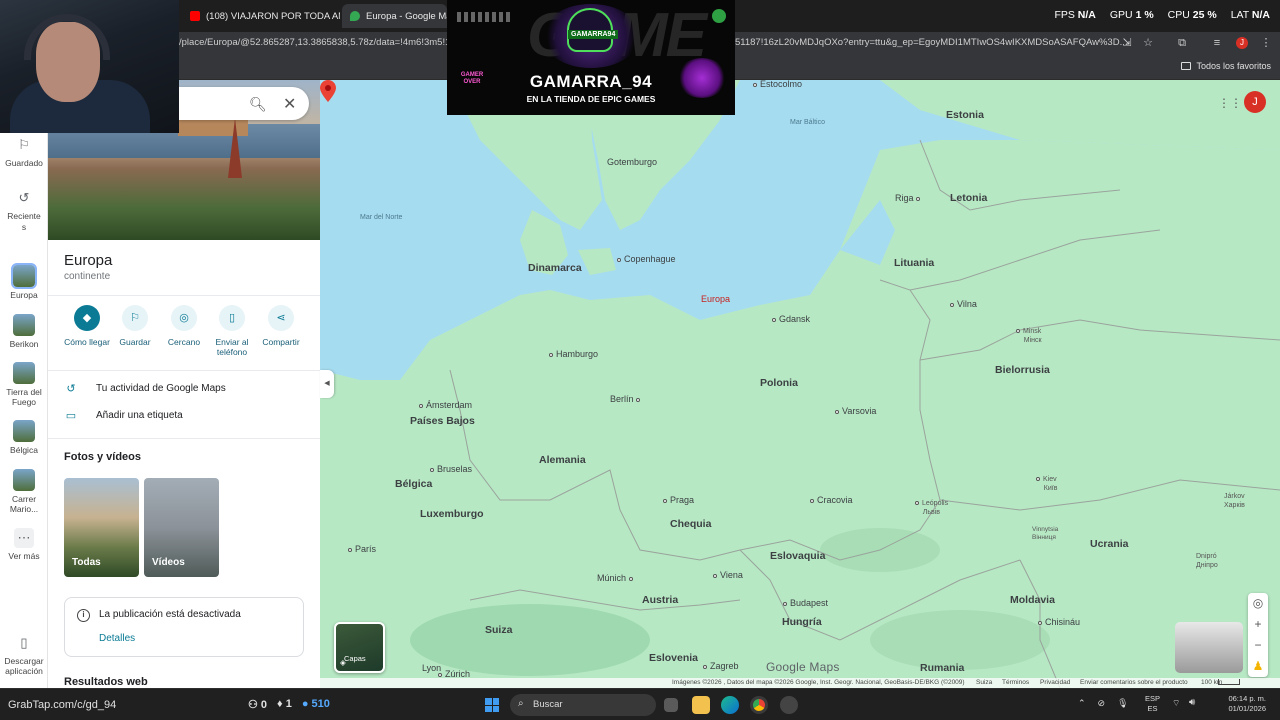 The width and height of the screenshot is (1280, 720). Describe the element at coordinates (660, 600) in the screenshot. I see `country-label: Austria` at that location.